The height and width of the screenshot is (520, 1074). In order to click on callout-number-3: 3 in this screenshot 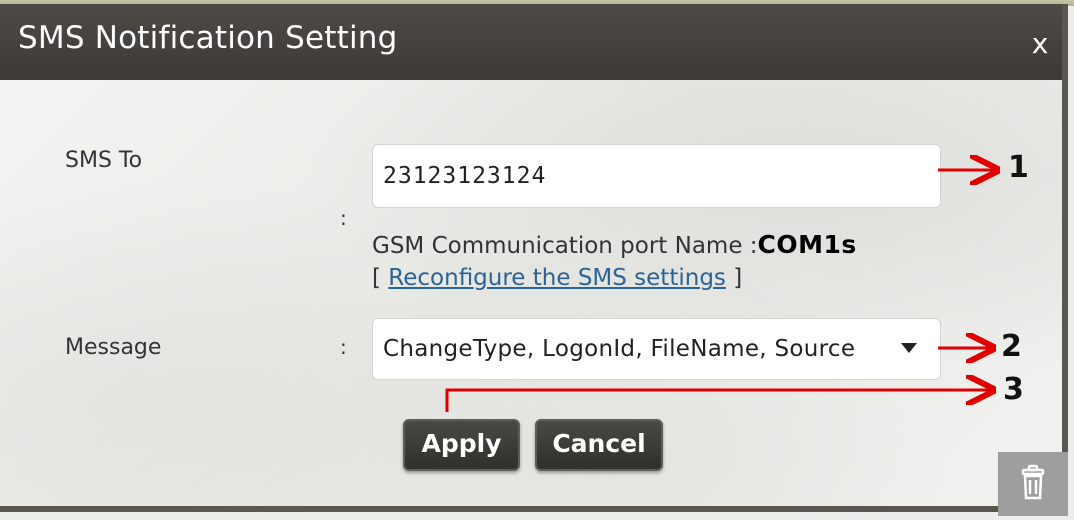, I will do `click(1013, 389)`.